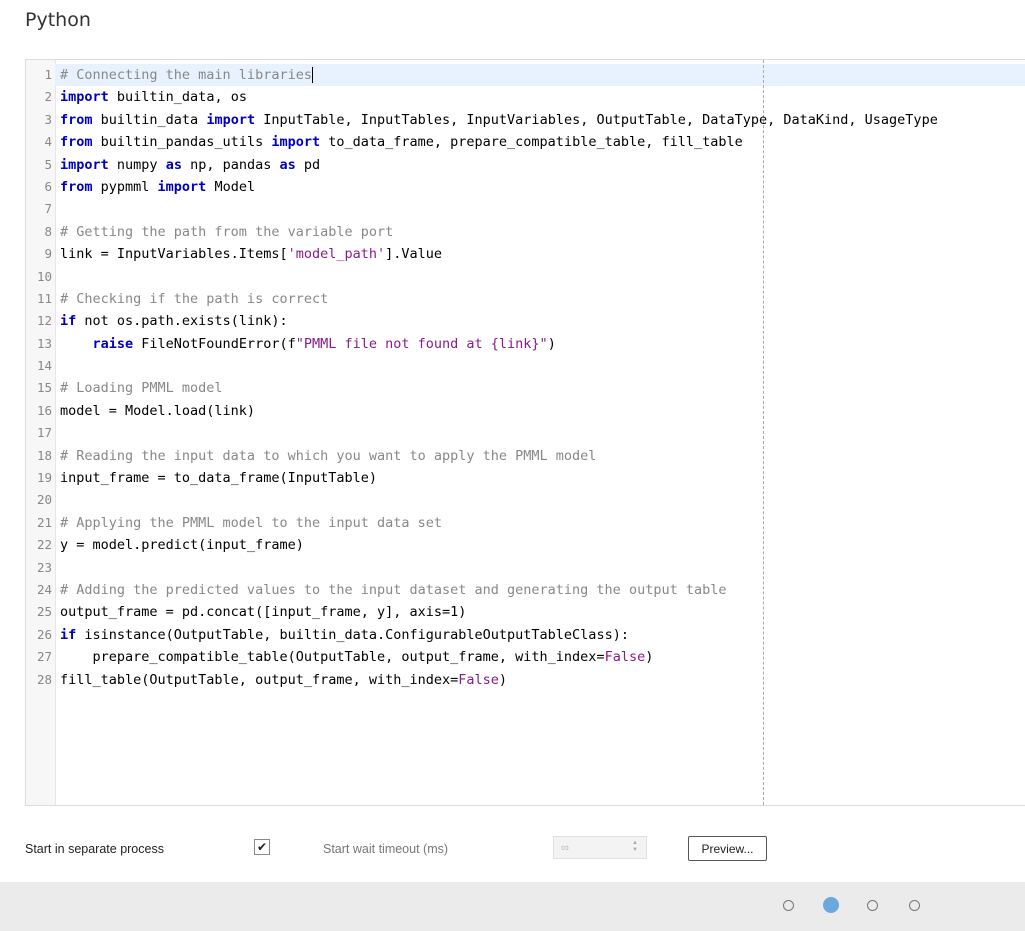 Image resolution: width=1025 pixels, height=931 pixels. I want to click on code-line: 14, so click(525, 366).